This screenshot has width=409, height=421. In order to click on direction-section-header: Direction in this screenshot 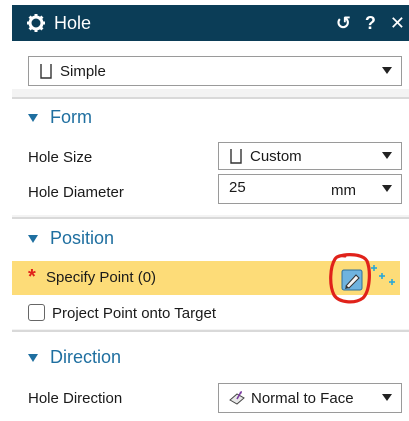, I will do `click(74, 357)`.